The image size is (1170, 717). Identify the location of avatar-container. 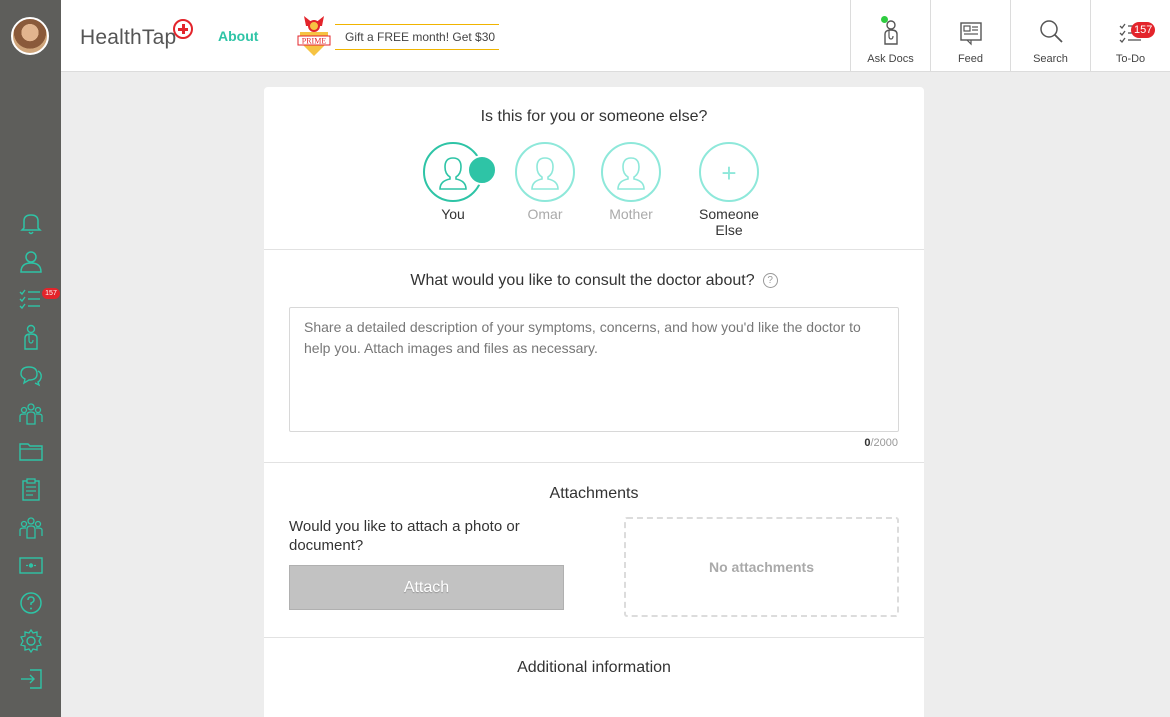
(30, 36).